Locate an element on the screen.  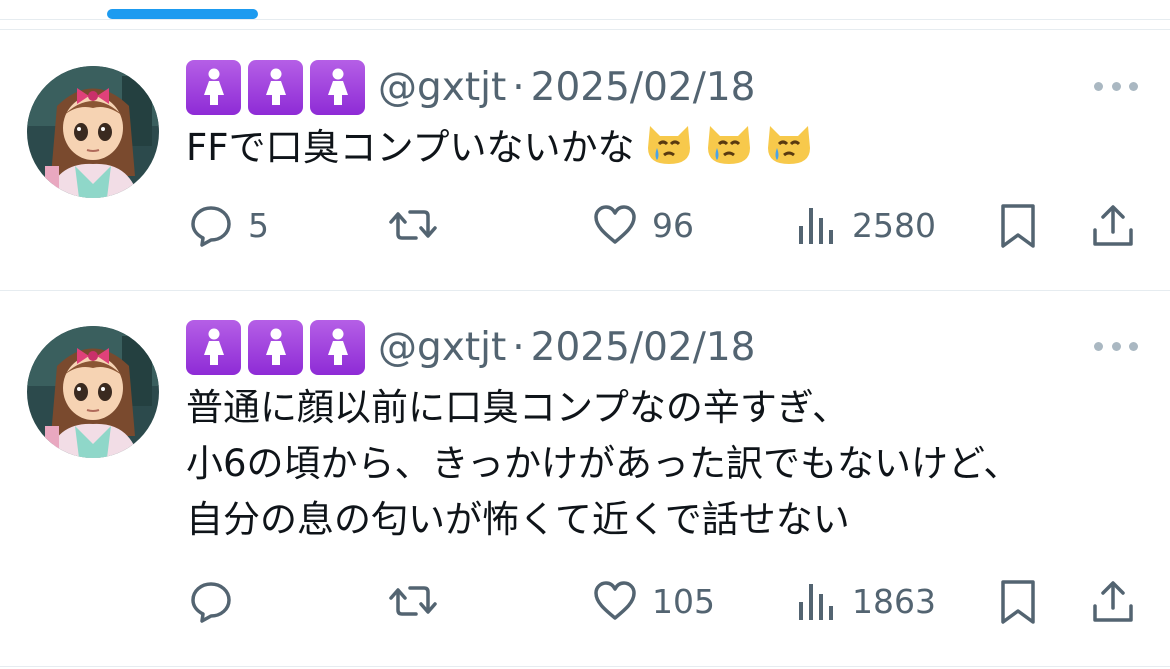
tweet-text-line: 自分の息の匂いが怖くて近くで話せない is located at coordinates (518, 519).